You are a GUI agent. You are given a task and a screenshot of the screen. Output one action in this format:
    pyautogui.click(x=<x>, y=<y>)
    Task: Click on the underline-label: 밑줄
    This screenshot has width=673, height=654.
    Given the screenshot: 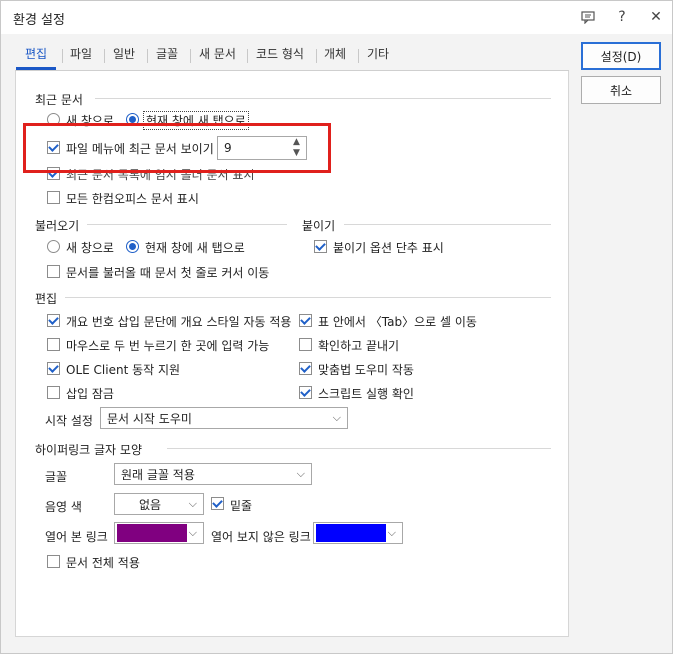 What is the action you would take?
    pyautogui.click(x=241, y=506)
    